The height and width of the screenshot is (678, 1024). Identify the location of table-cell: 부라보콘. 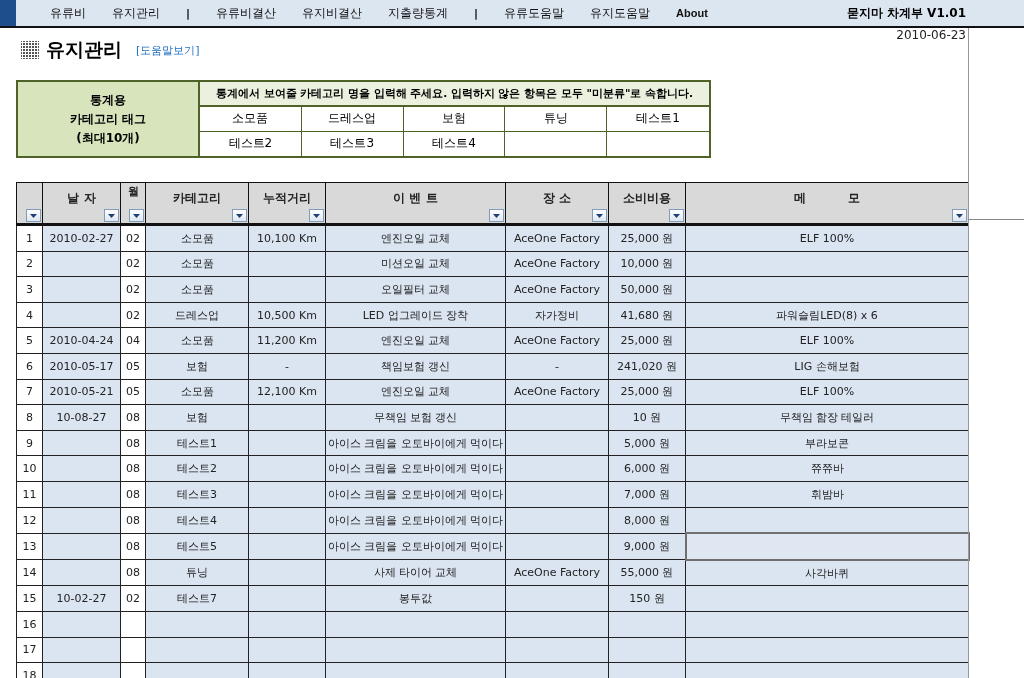
(827, 443).